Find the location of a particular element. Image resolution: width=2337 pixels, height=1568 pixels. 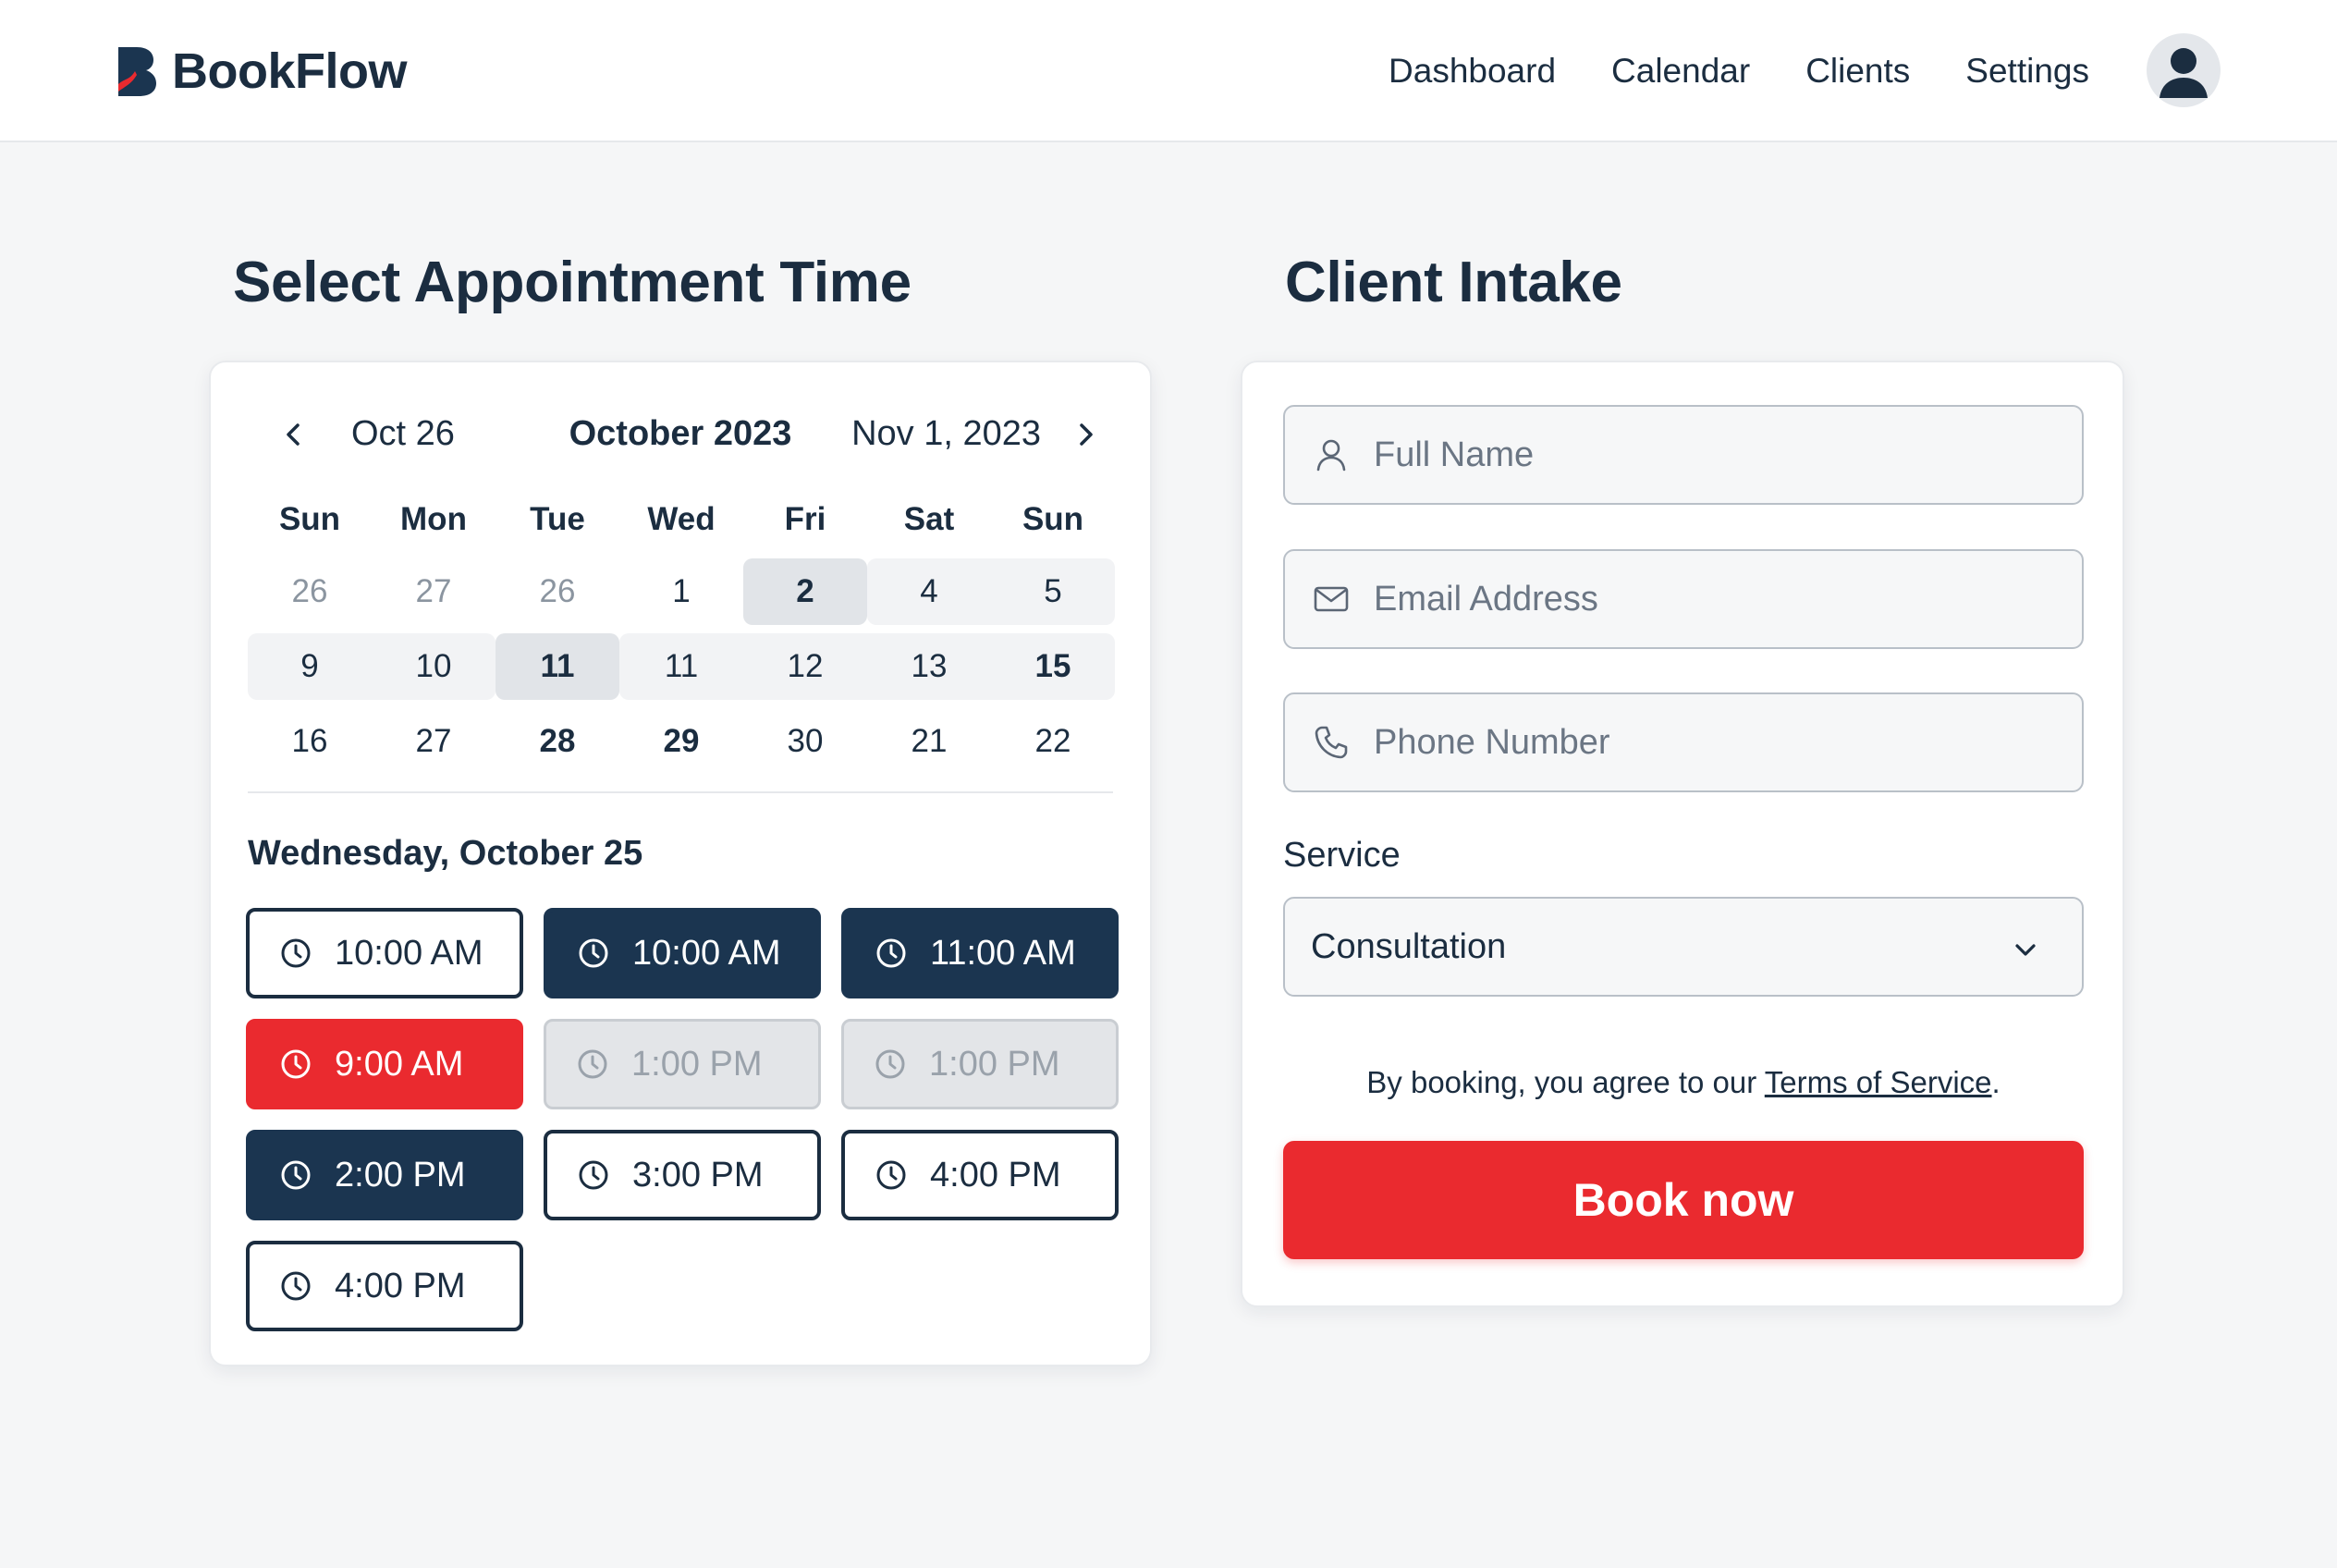

calendar-day: 4 is located at coordinates (929, 591).